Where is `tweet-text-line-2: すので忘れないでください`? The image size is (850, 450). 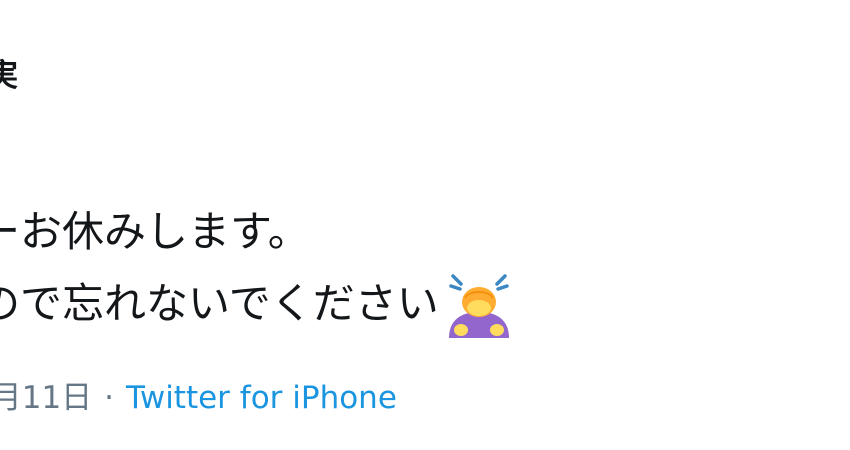 tweet-text-line-2: すので忘れないでください is located at coordinates (258, 304).